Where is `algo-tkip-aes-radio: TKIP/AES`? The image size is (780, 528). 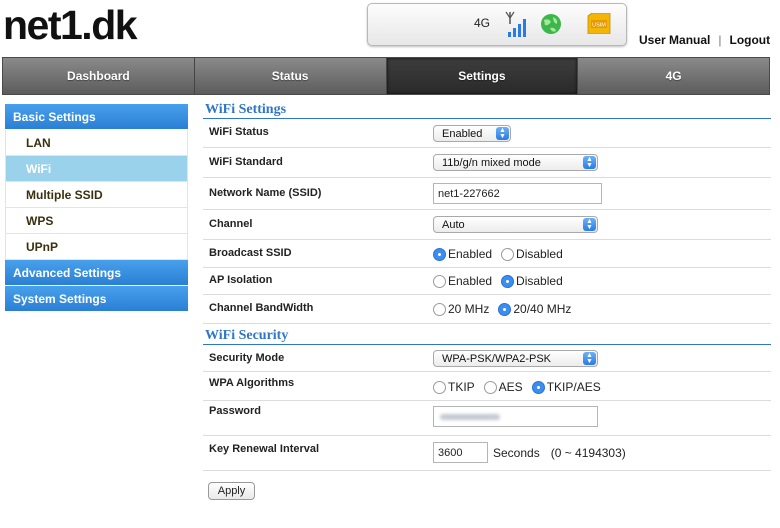 algo-tkip-aes-radio: TKIP/AES is located at coordinates (566, 387).